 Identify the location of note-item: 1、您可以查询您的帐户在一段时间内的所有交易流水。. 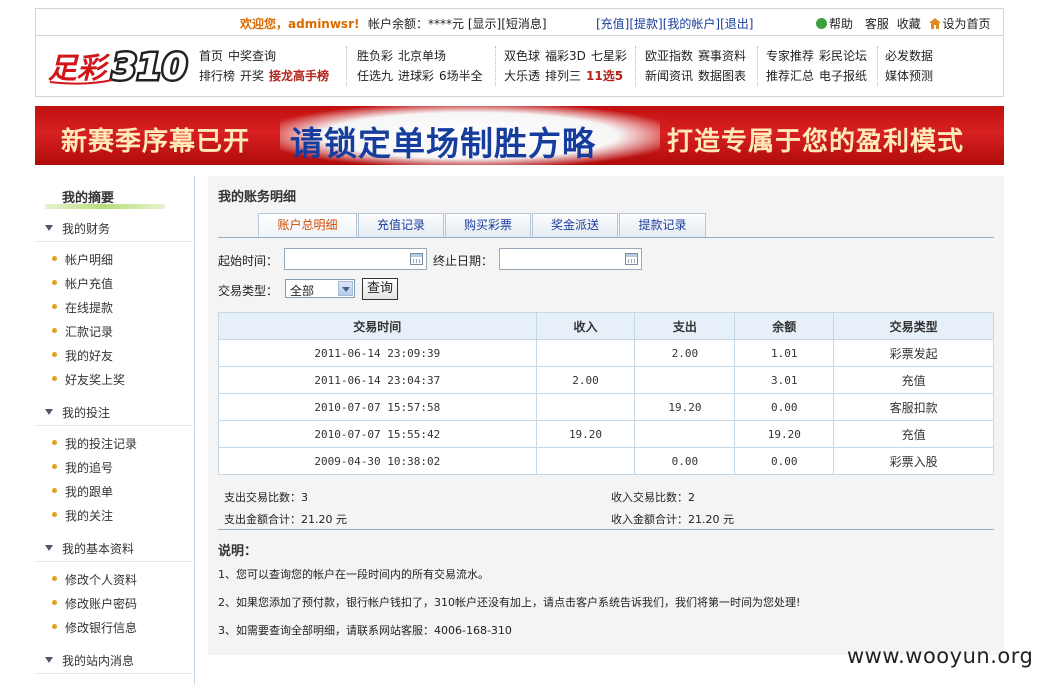
(353, 574).